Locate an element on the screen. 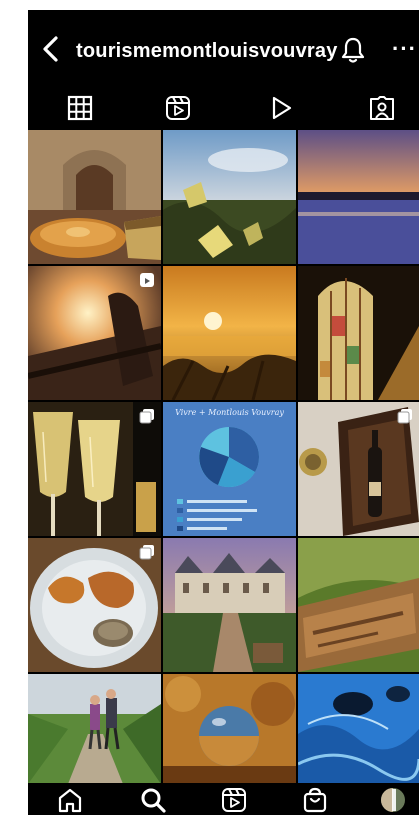 The height and width of the screenshot is (815, 419). post-crystal-ball is located at coordinates (229, 729).